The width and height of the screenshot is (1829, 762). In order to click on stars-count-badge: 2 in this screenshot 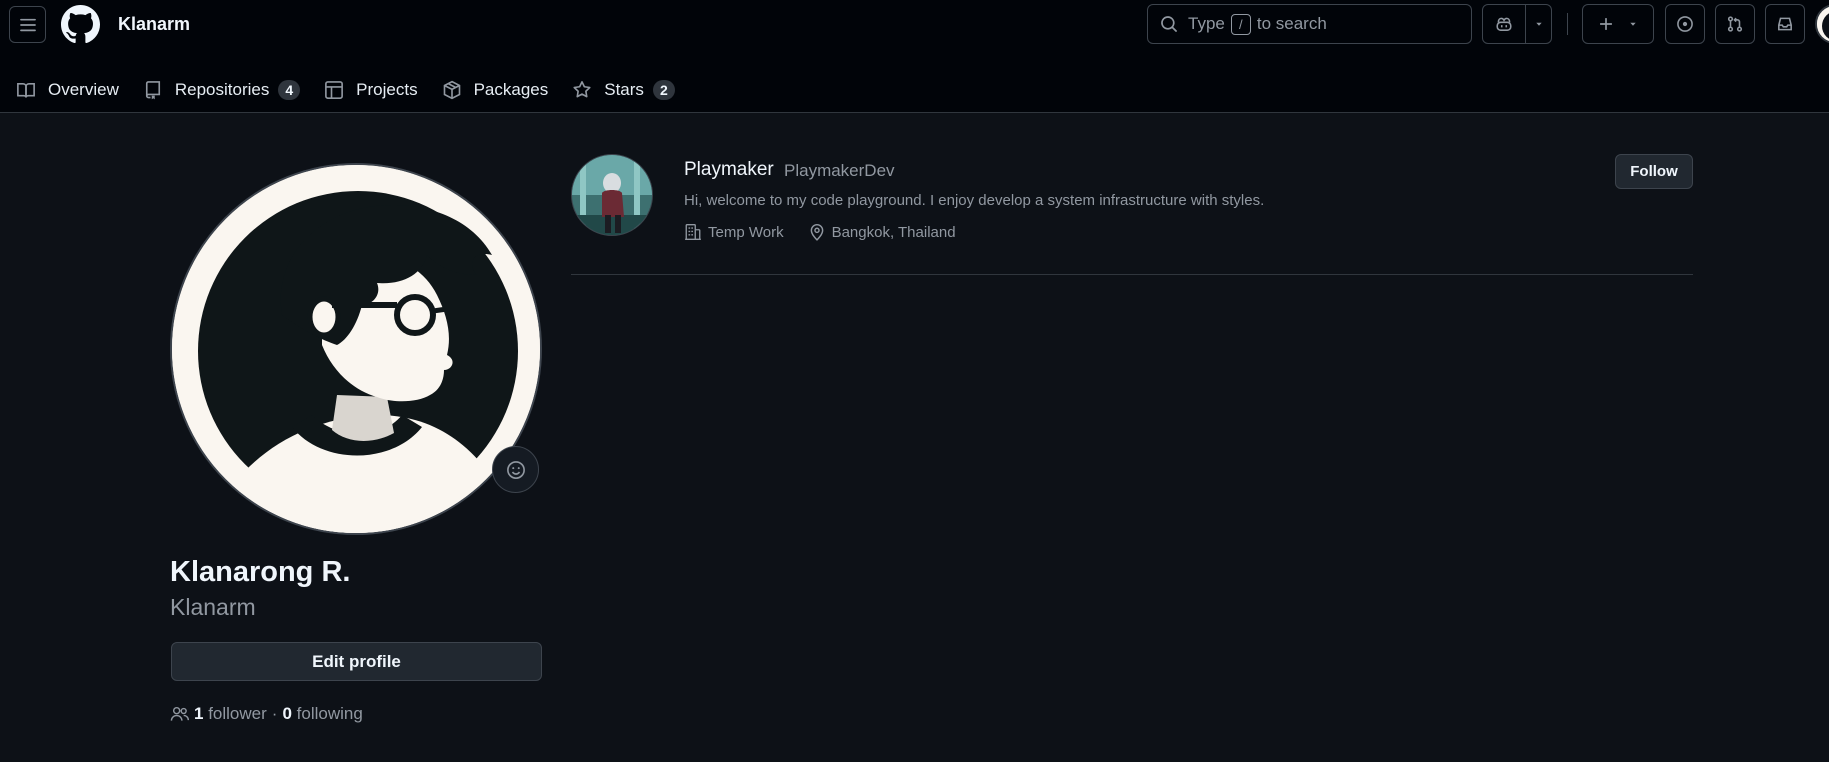, I will do `click(663, 90)`.